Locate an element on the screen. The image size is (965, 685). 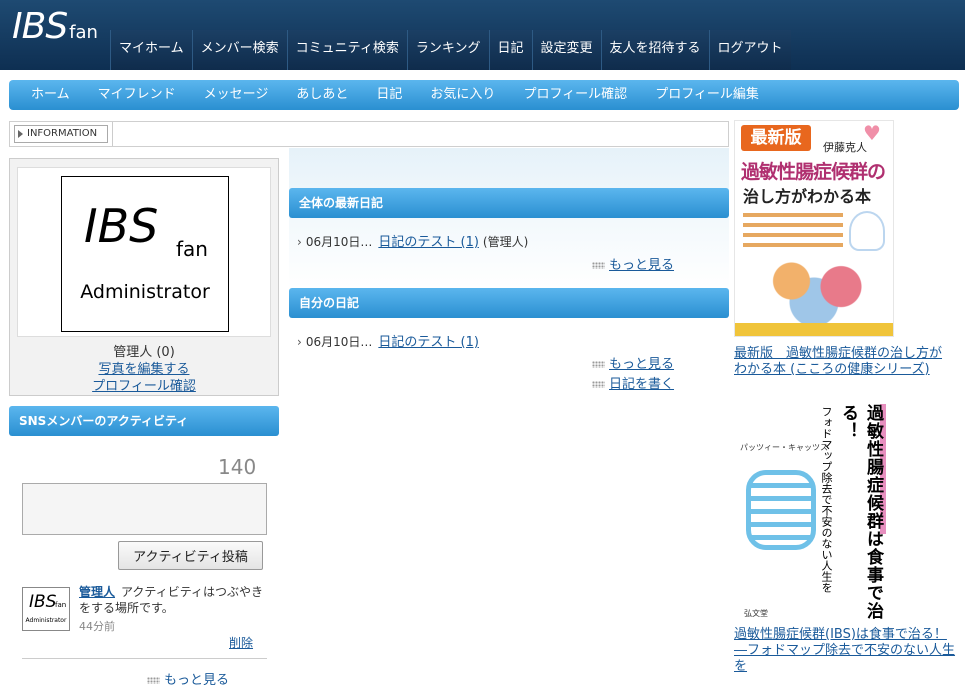
write-diary: 日記を書く is located at coordinates (633, 382).